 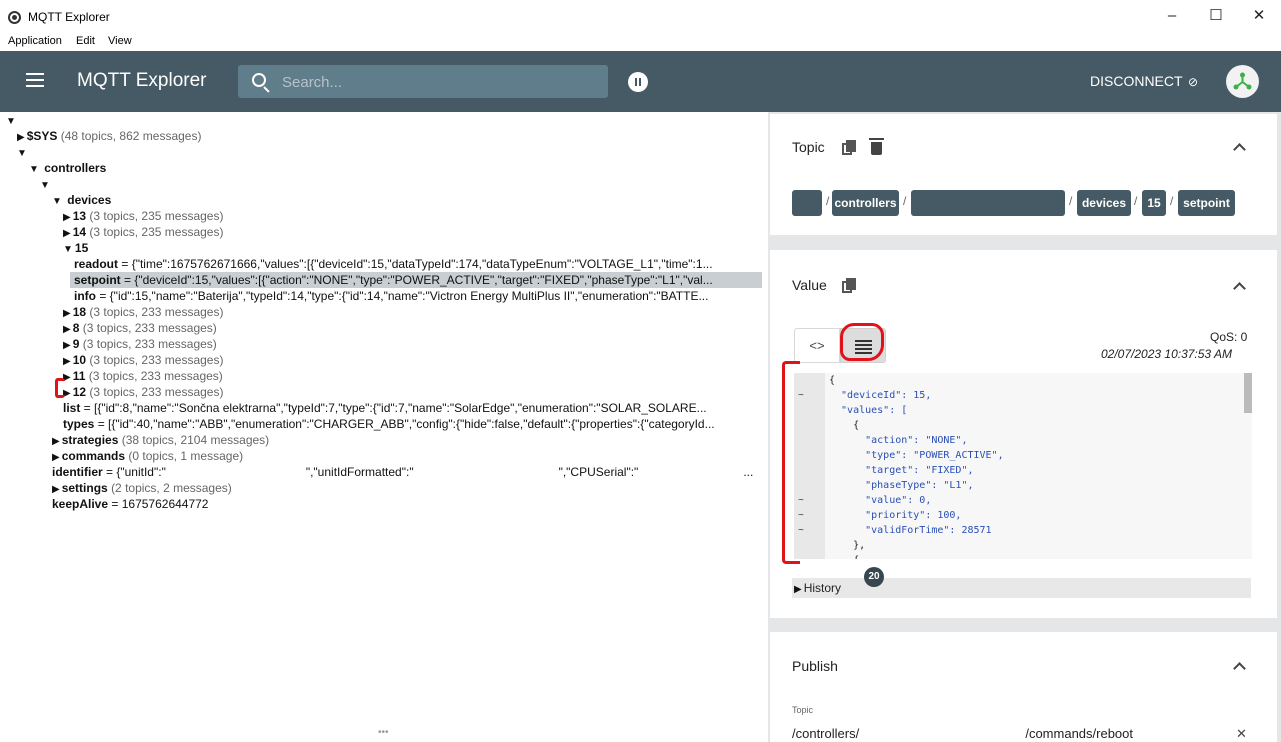 What do you see at coordinates (916, 455) in the screenshot?
I see `code-line: "type": "POWER_ACTIVE",` at bounding box center [916, 455].